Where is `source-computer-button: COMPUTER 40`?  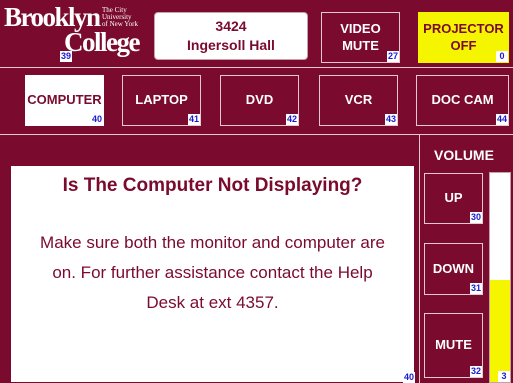 source-computer-button: COMPUTER 40 is located at coordinates (64, 100).